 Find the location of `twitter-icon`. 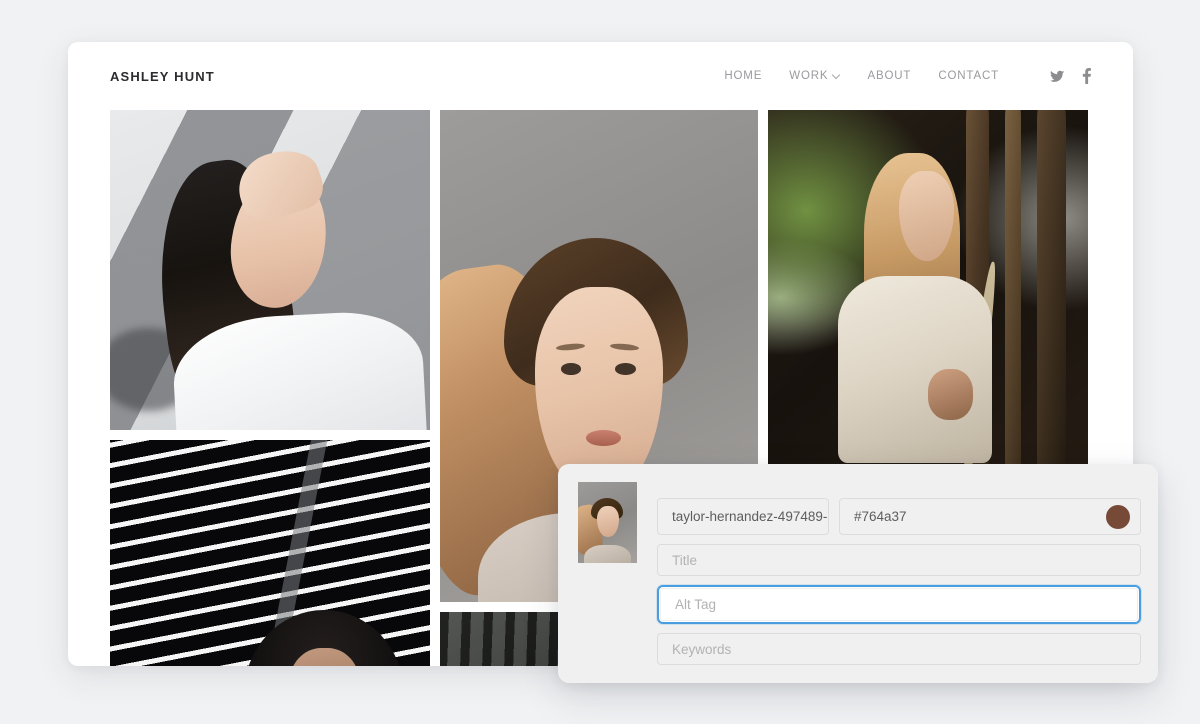

twitter-icon is located at coordinates (1057, 76).